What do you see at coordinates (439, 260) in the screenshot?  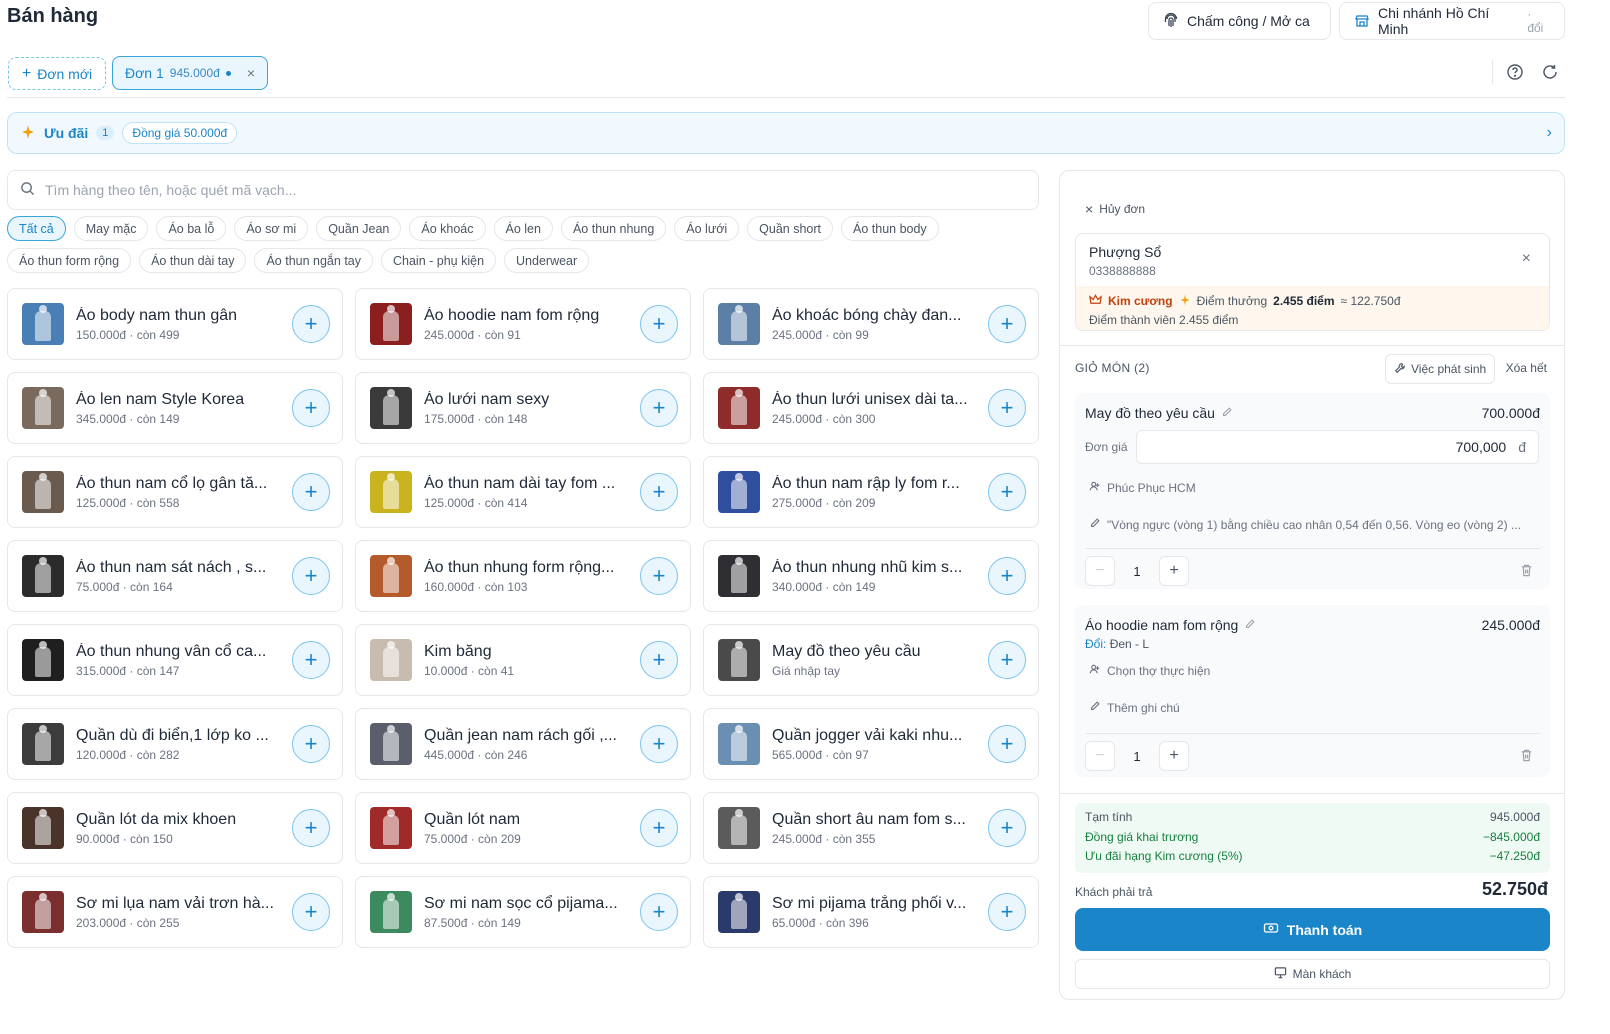 I see `category-chip: Chain - phụ kiện` at bounding box center [439, 260].